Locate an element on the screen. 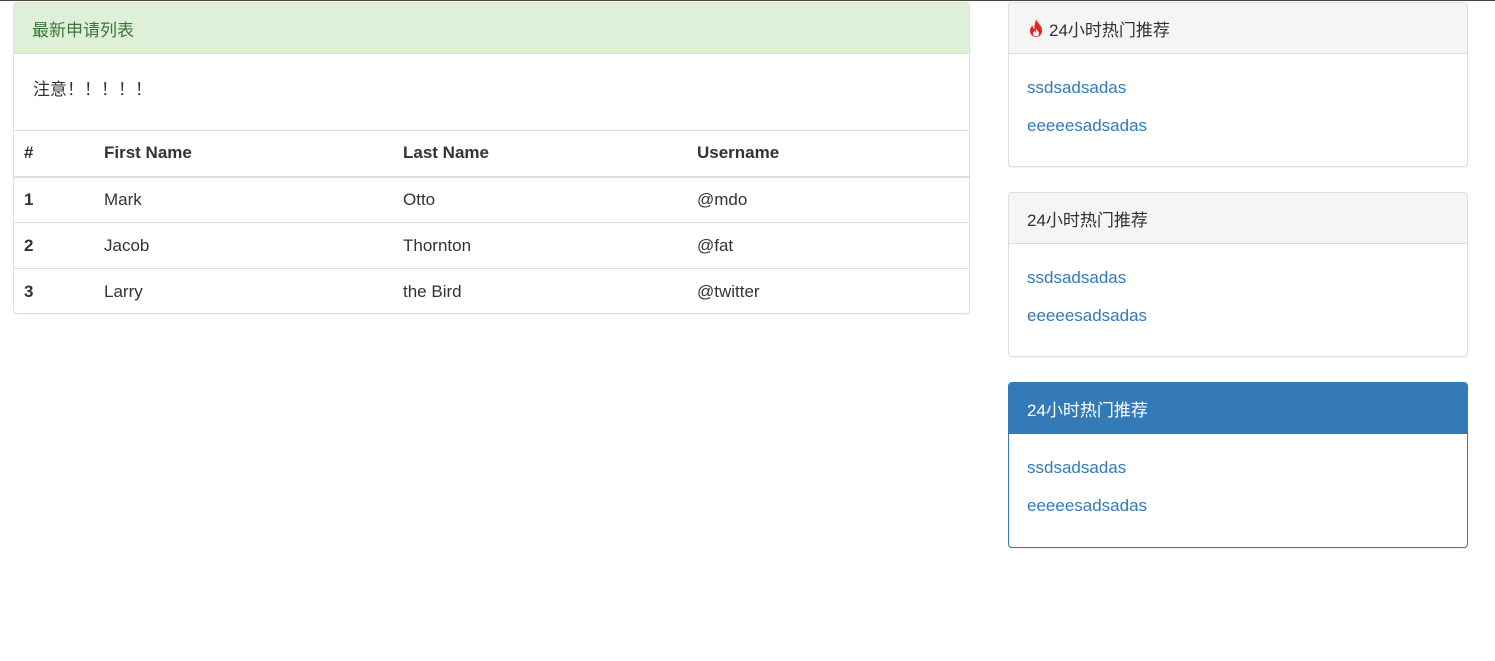 The width and height of the screenshot is (1495, 661). username-cell: @fat is located at coordinates (828, 245).